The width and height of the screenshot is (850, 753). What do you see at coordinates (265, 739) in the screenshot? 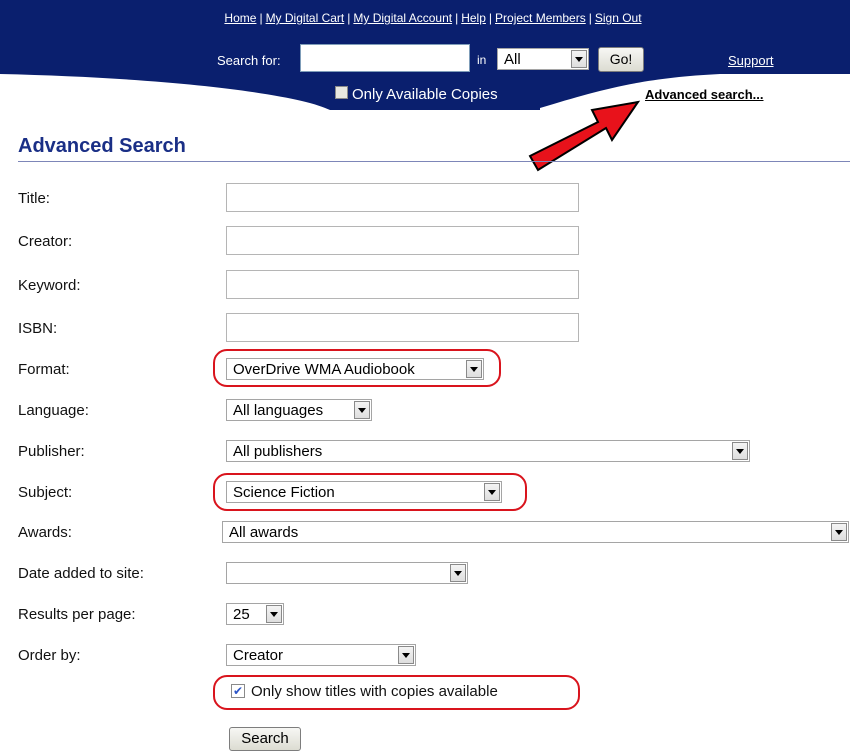
I see `search-button: Search` at bounding box center [265, 739].